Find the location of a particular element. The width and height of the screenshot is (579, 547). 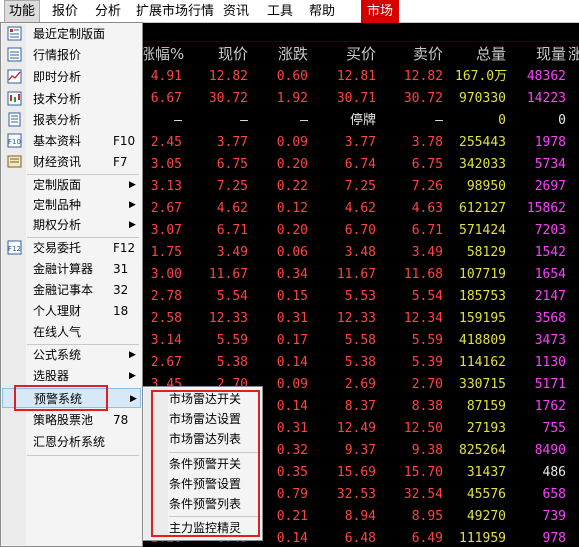

menu-function: 功能 is located at coordinates (22, 11).